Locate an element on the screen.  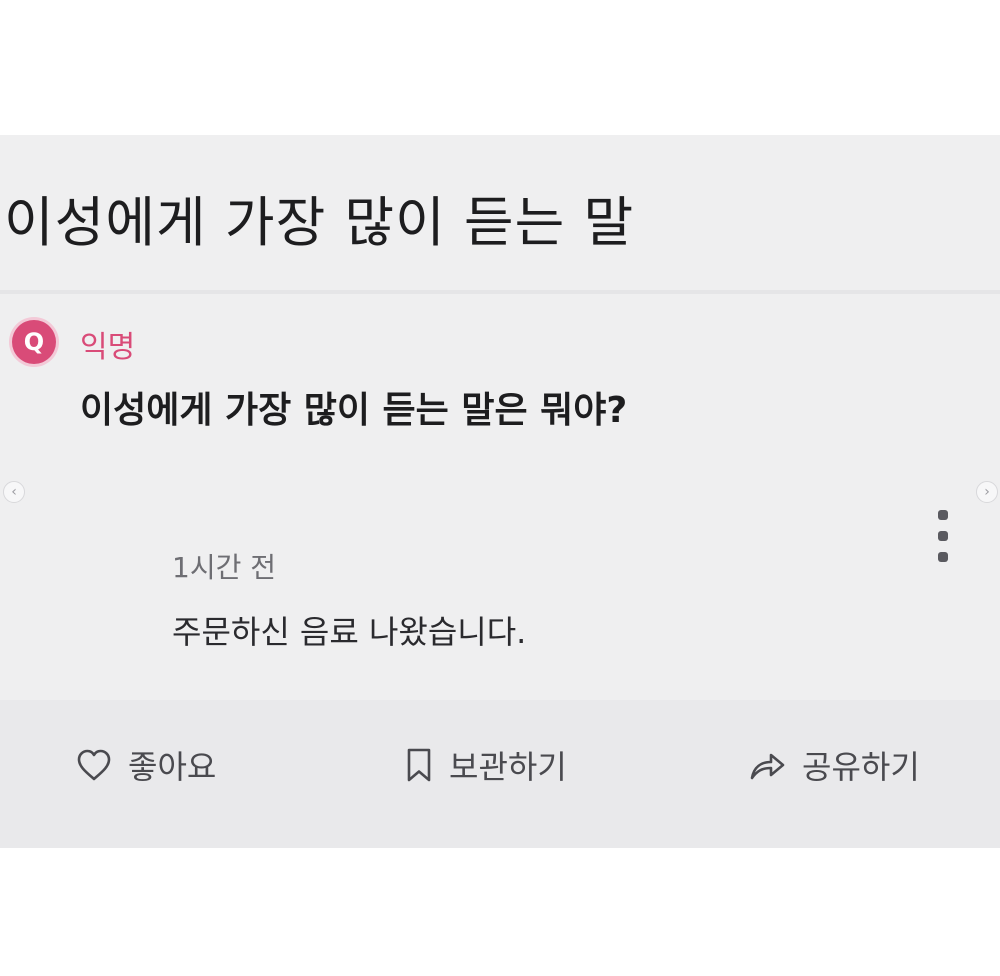
heart-icon is located at coordinates (94, 765).